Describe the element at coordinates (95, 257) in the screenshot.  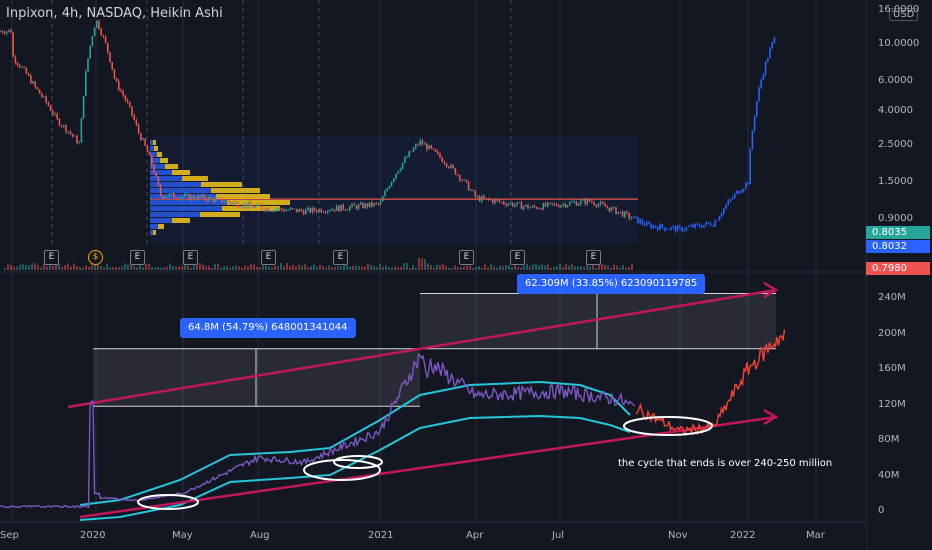
I see `dividend-marker: $` at that location.